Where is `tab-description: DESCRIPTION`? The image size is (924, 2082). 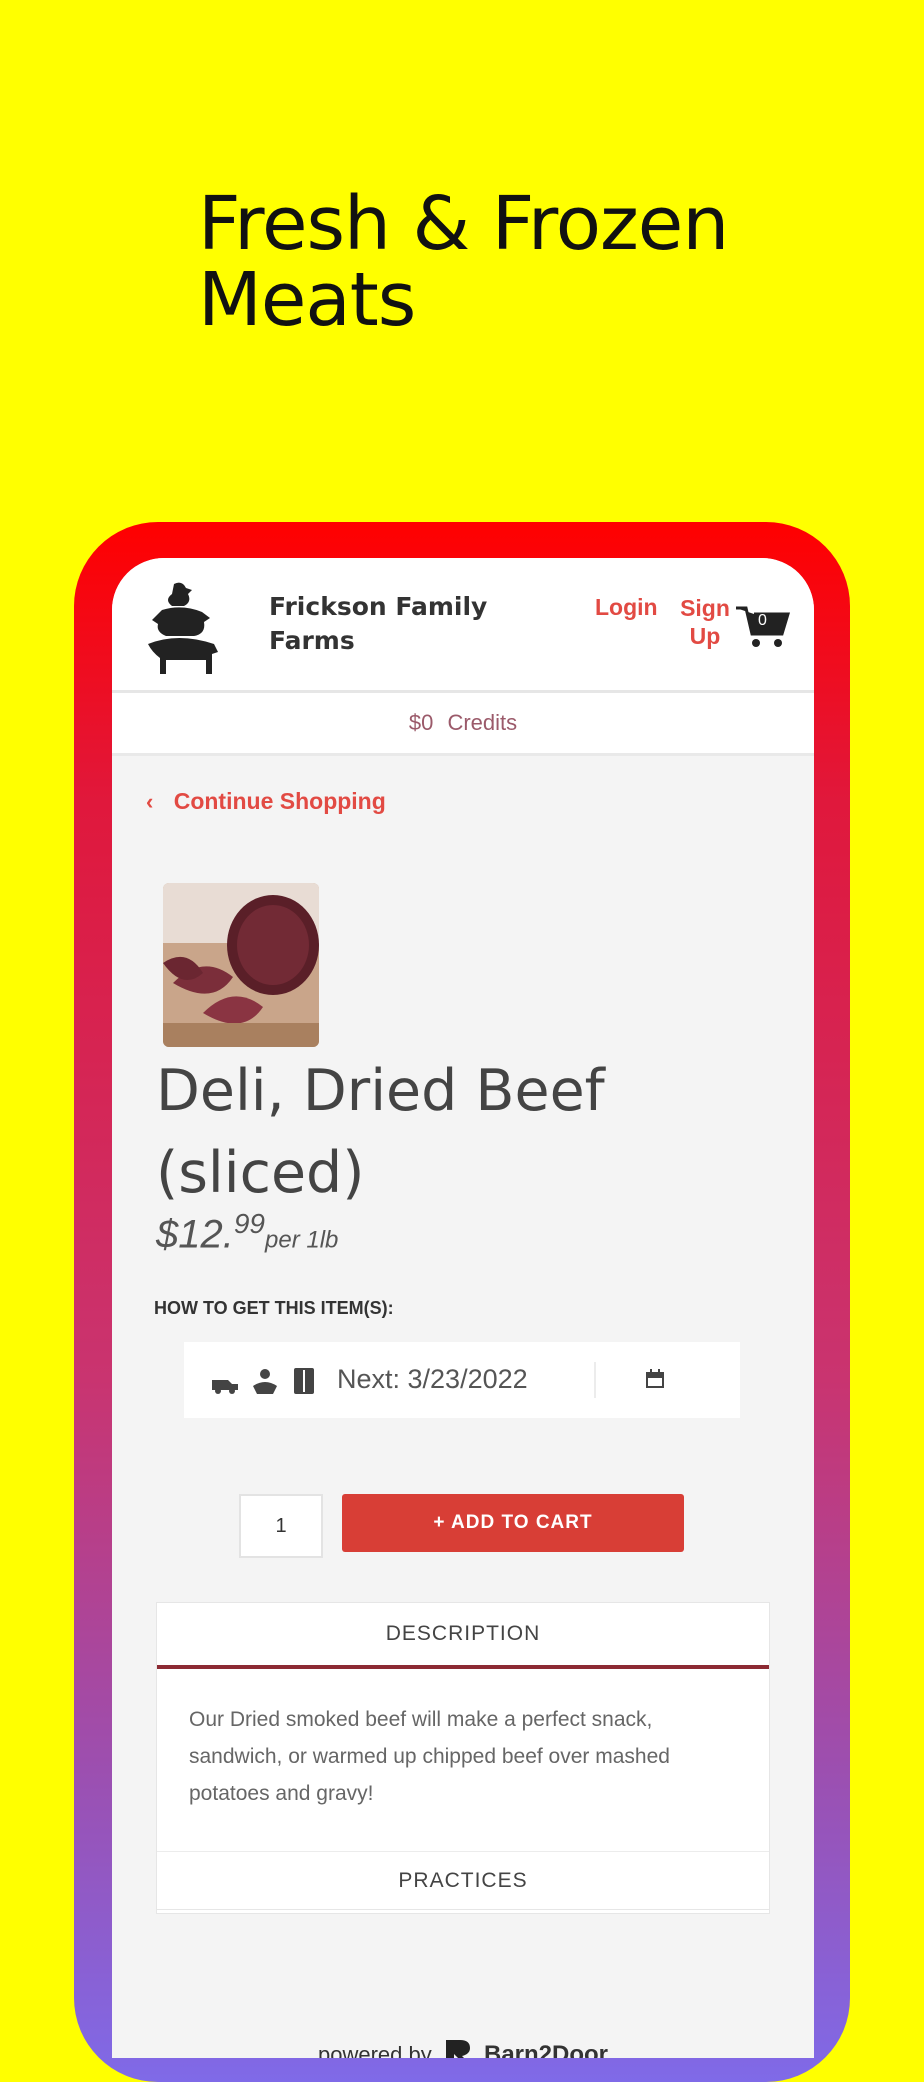 tab-description: DESCRIPTION is located at coordinates (463, 1636).